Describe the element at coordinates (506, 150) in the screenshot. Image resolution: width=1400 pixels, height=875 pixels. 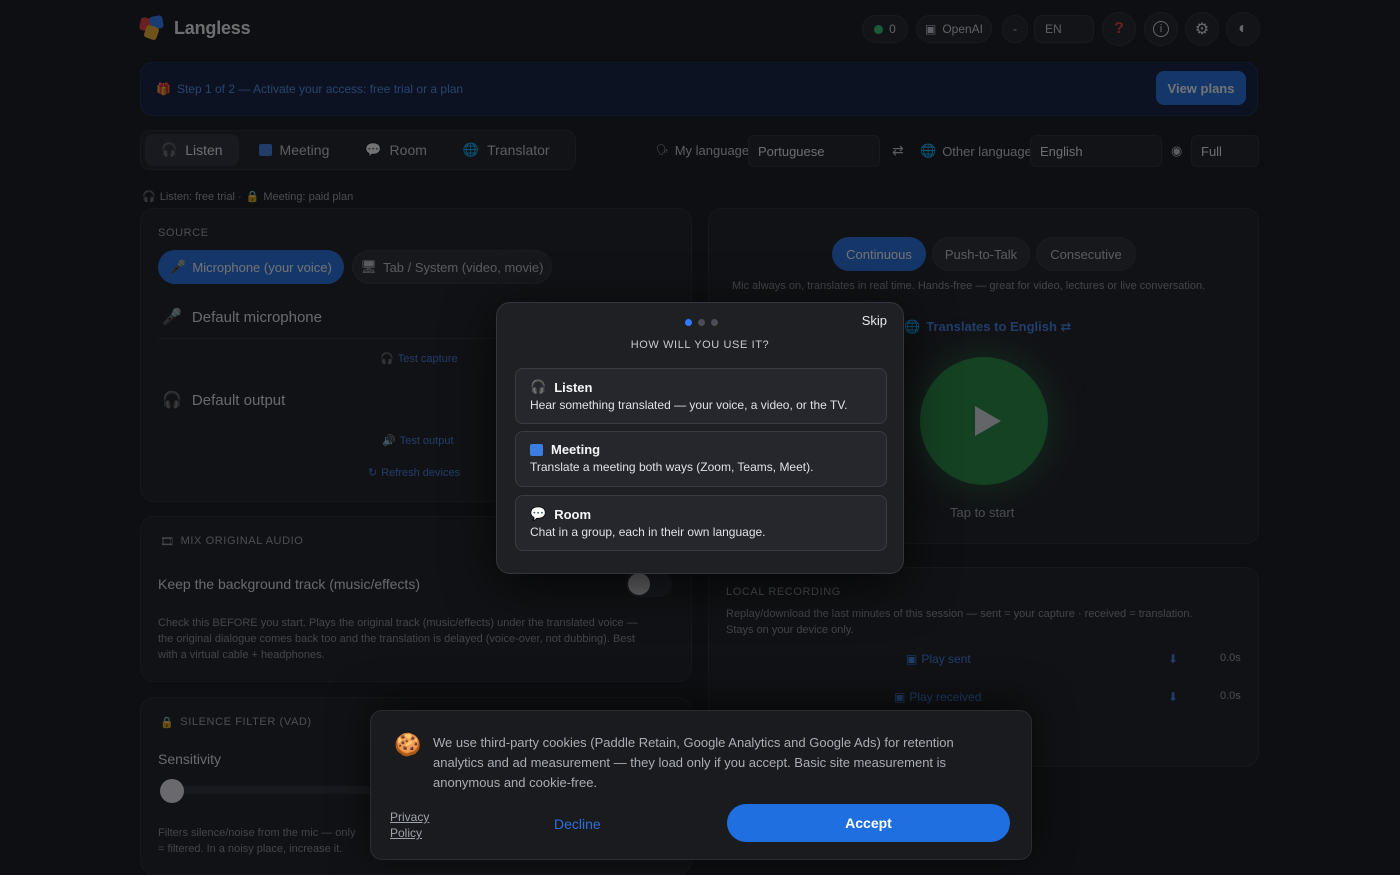
I see `tab-translator: 🌐 Translator` at that location.